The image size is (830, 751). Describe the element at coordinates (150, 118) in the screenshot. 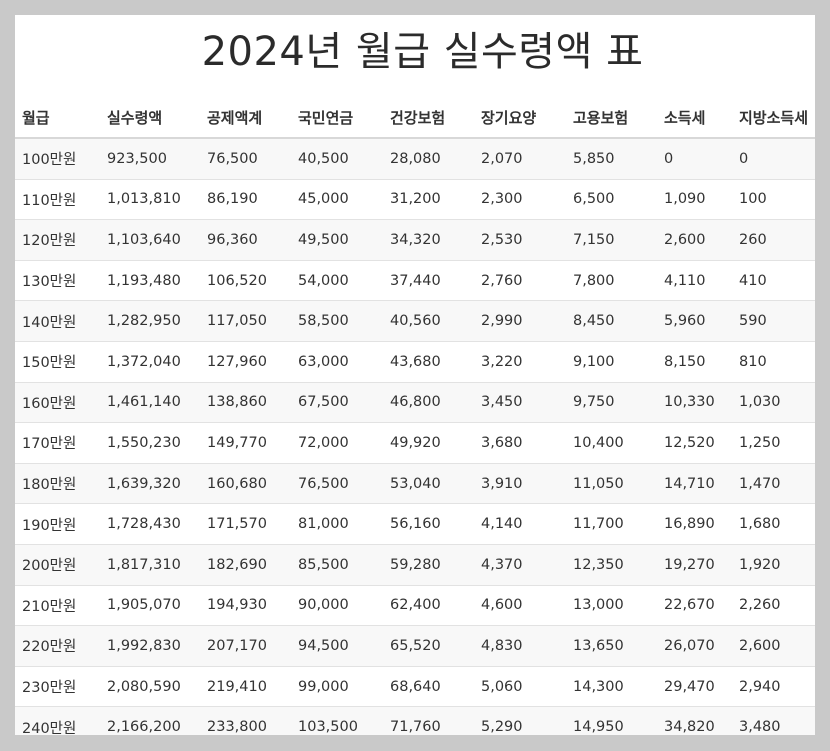

I see `header-net-pay: 실수령액` at that location.